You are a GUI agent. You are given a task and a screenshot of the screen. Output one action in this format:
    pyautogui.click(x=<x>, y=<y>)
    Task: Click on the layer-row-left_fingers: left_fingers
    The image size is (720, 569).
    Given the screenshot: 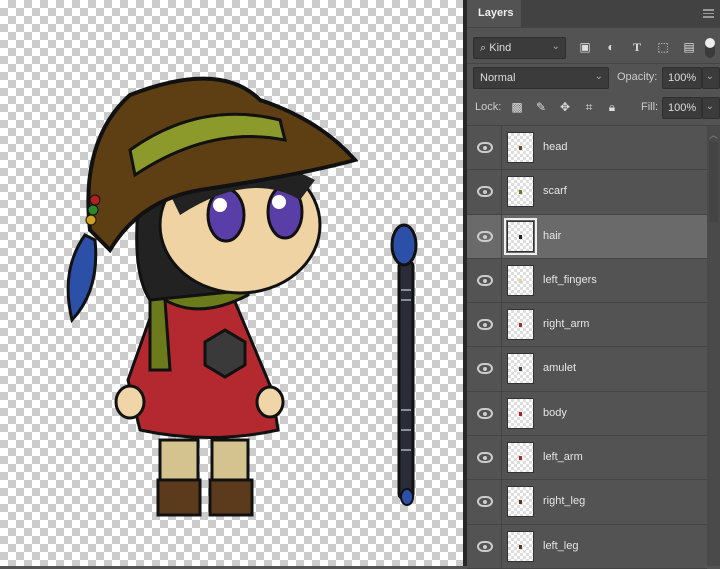 What is the action you would take?
    pyautogui.click(x=587, y=281)
    